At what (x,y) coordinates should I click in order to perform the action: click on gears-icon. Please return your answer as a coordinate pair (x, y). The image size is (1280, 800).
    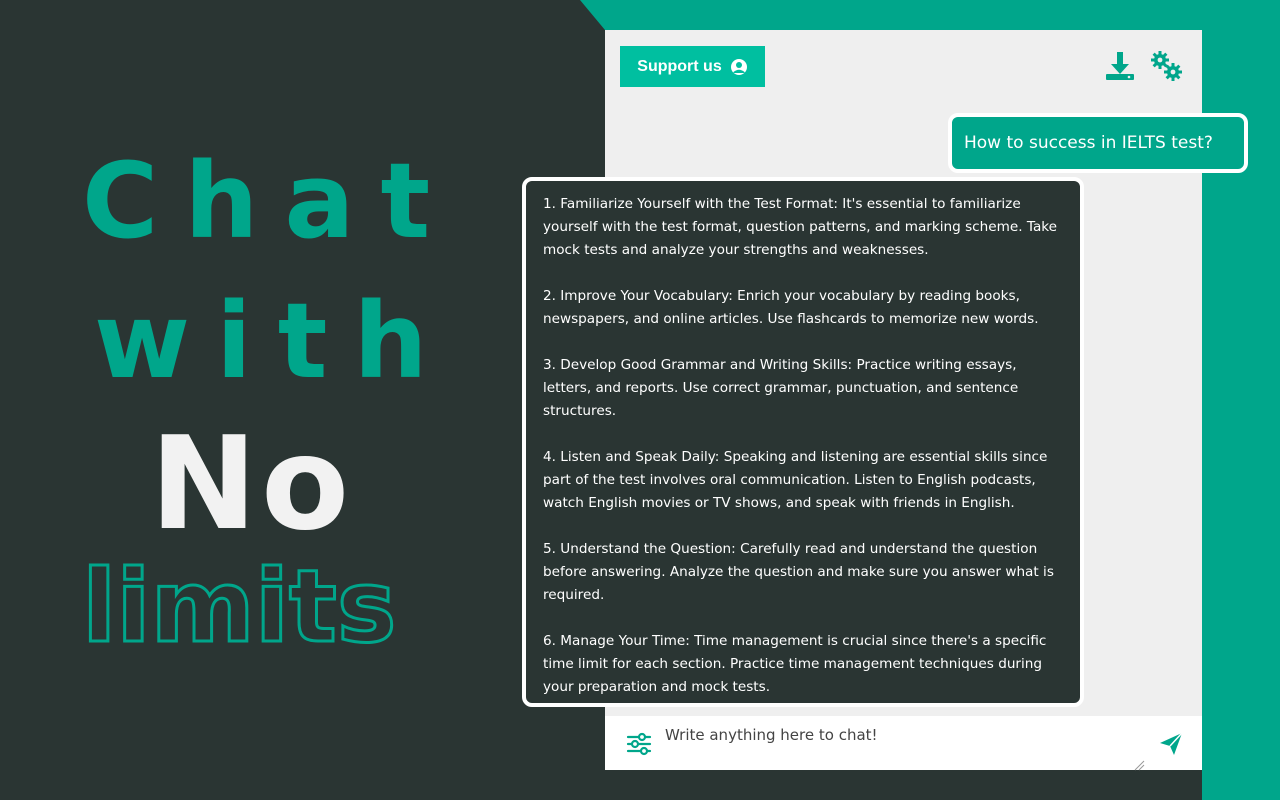
    Looking at the image, I should click on (1166, 66).